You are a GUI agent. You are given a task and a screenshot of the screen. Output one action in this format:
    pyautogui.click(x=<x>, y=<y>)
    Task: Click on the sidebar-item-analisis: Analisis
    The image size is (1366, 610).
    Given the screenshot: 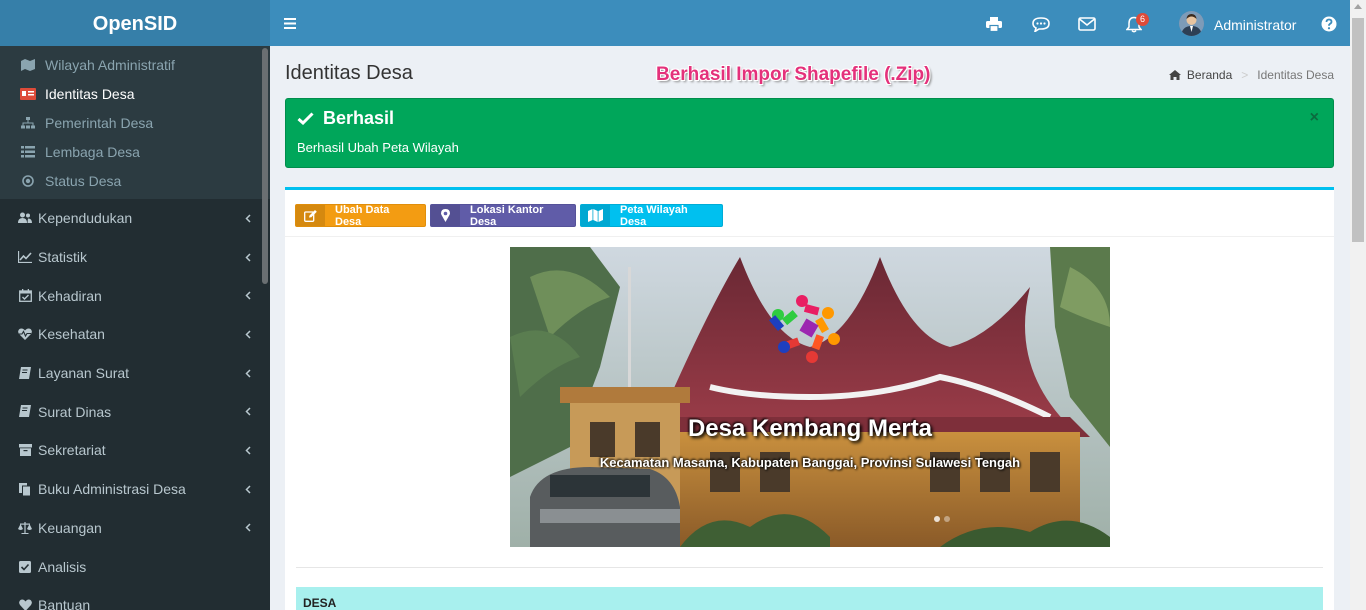 What is the action you would take?
    pyautogui.click(x=135, y=566)
    